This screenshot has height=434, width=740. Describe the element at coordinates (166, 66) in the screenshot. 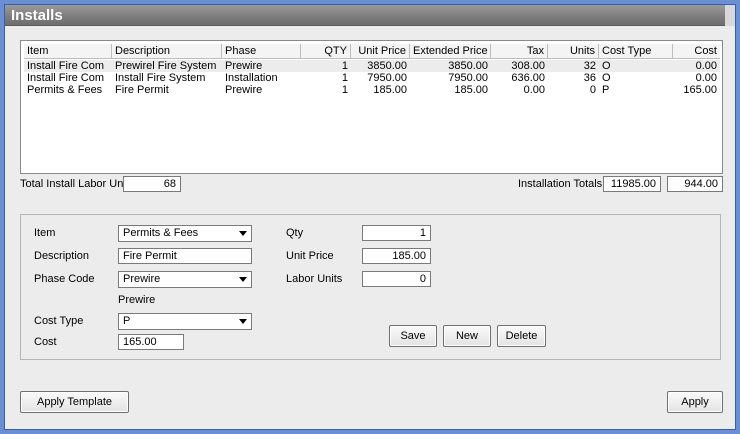

I see `cell-description: Prewirel Fire System` at that location.